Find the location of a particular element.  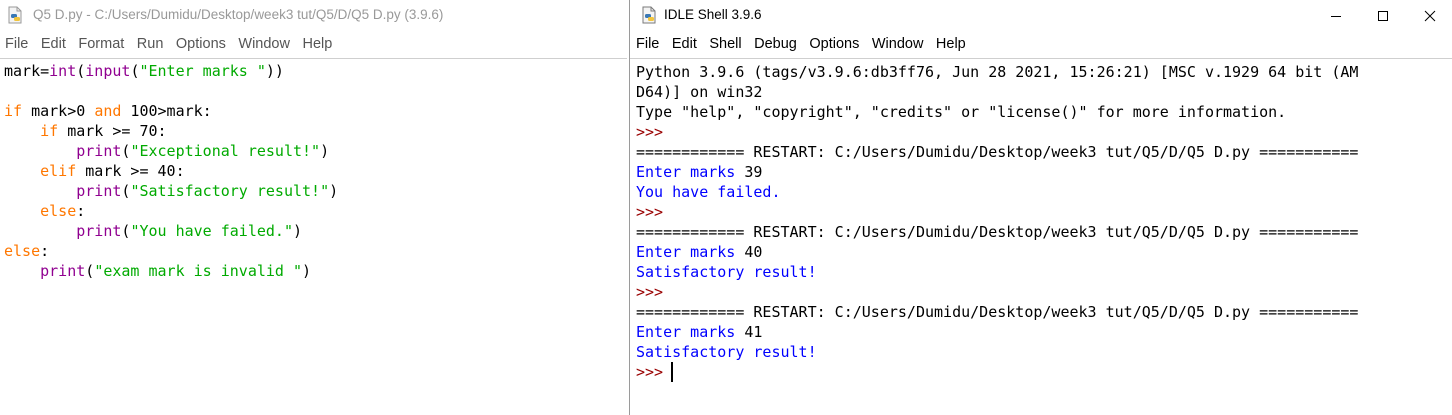

shell-line: D64)] on win32 is located at coordinates (1044, 92).